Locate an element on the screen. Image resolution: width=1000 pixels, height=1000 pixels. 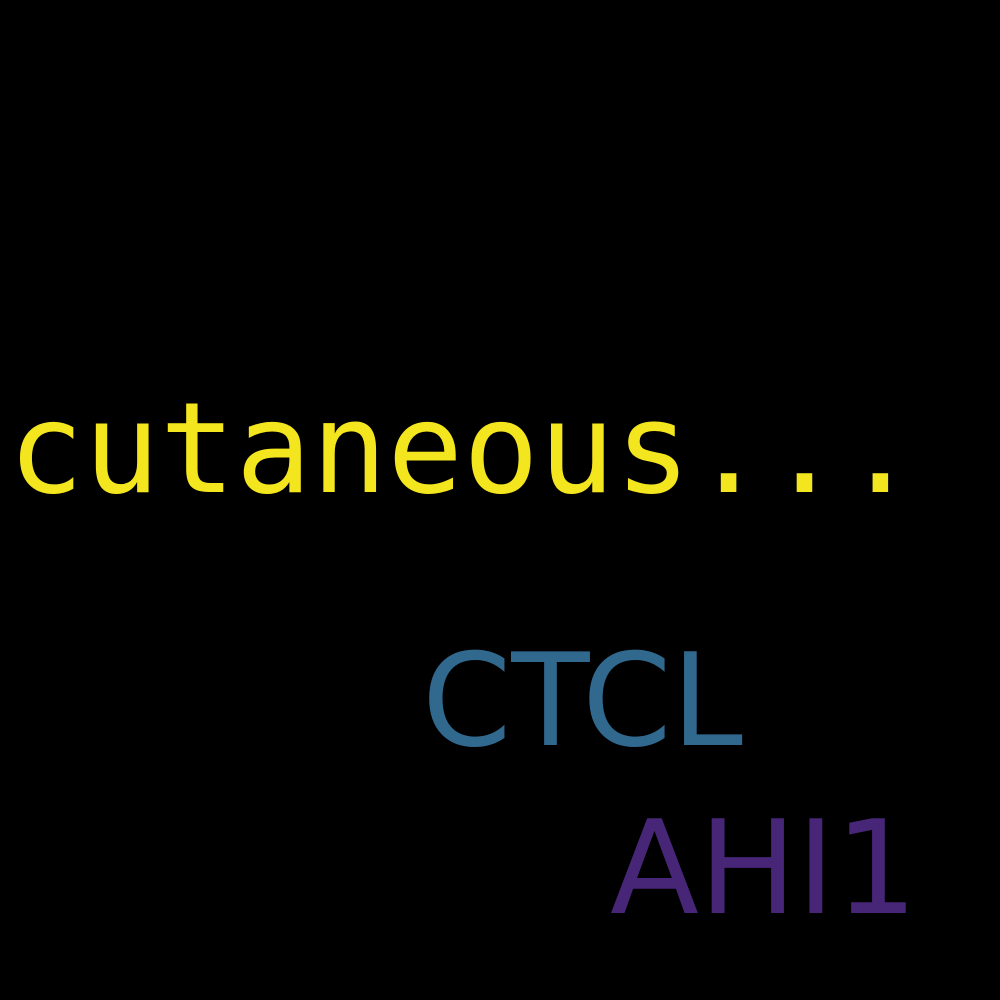
word-ahi1: AHI1 is located at coordinates (764, 868).